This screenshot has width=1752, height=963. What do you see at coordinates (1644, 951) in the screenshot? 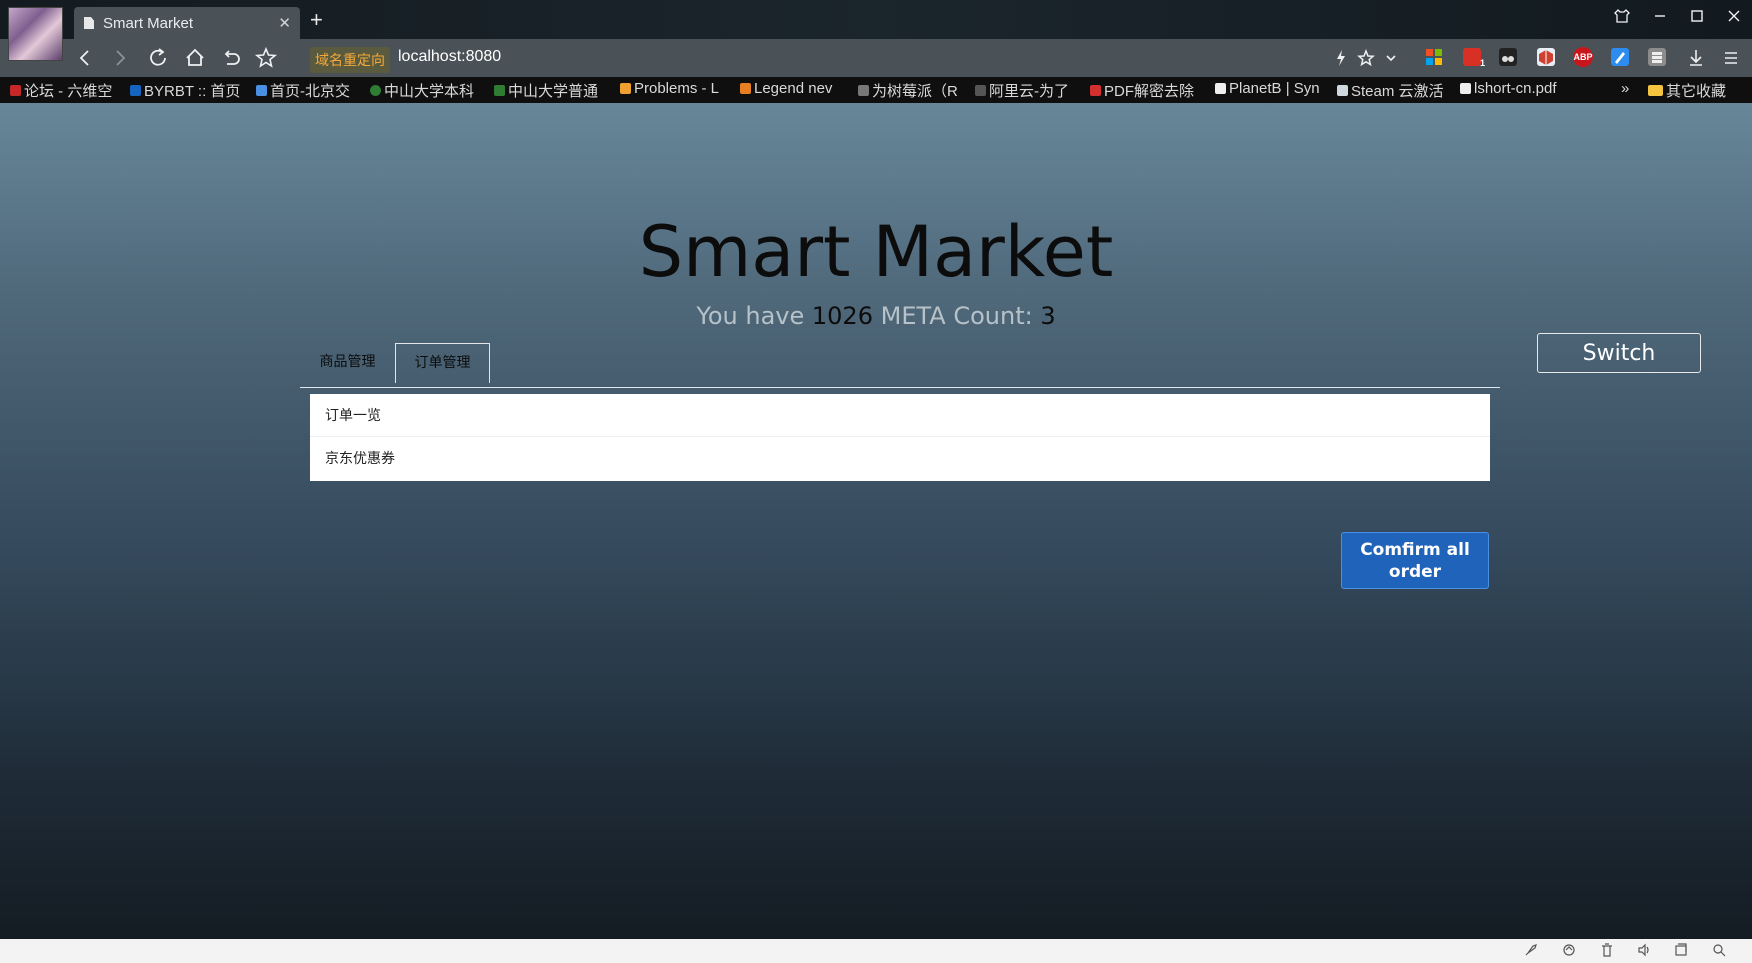
I see `volume-icon` at bounding box center [1644, 951].